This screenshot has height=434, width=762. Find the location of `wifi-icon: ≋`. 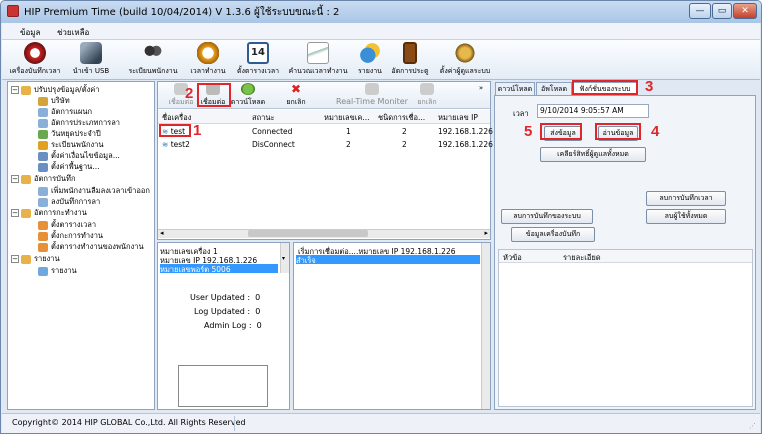

wifi-icon: ≋ is located at coordinates (165, 144).